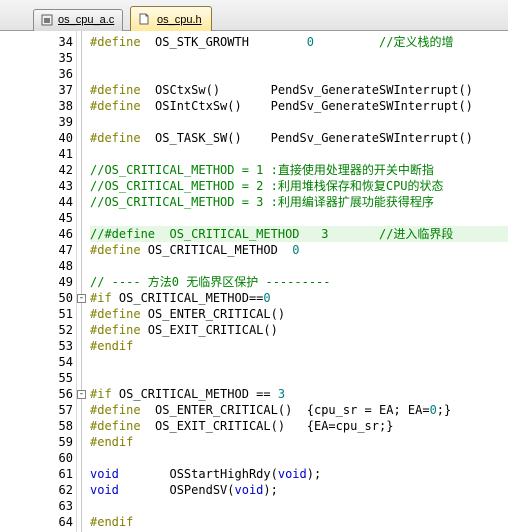  Describe the element at coordinates (86, 20) in the screenshot. I see `tab-label: os_cpu_a.c` at that location.